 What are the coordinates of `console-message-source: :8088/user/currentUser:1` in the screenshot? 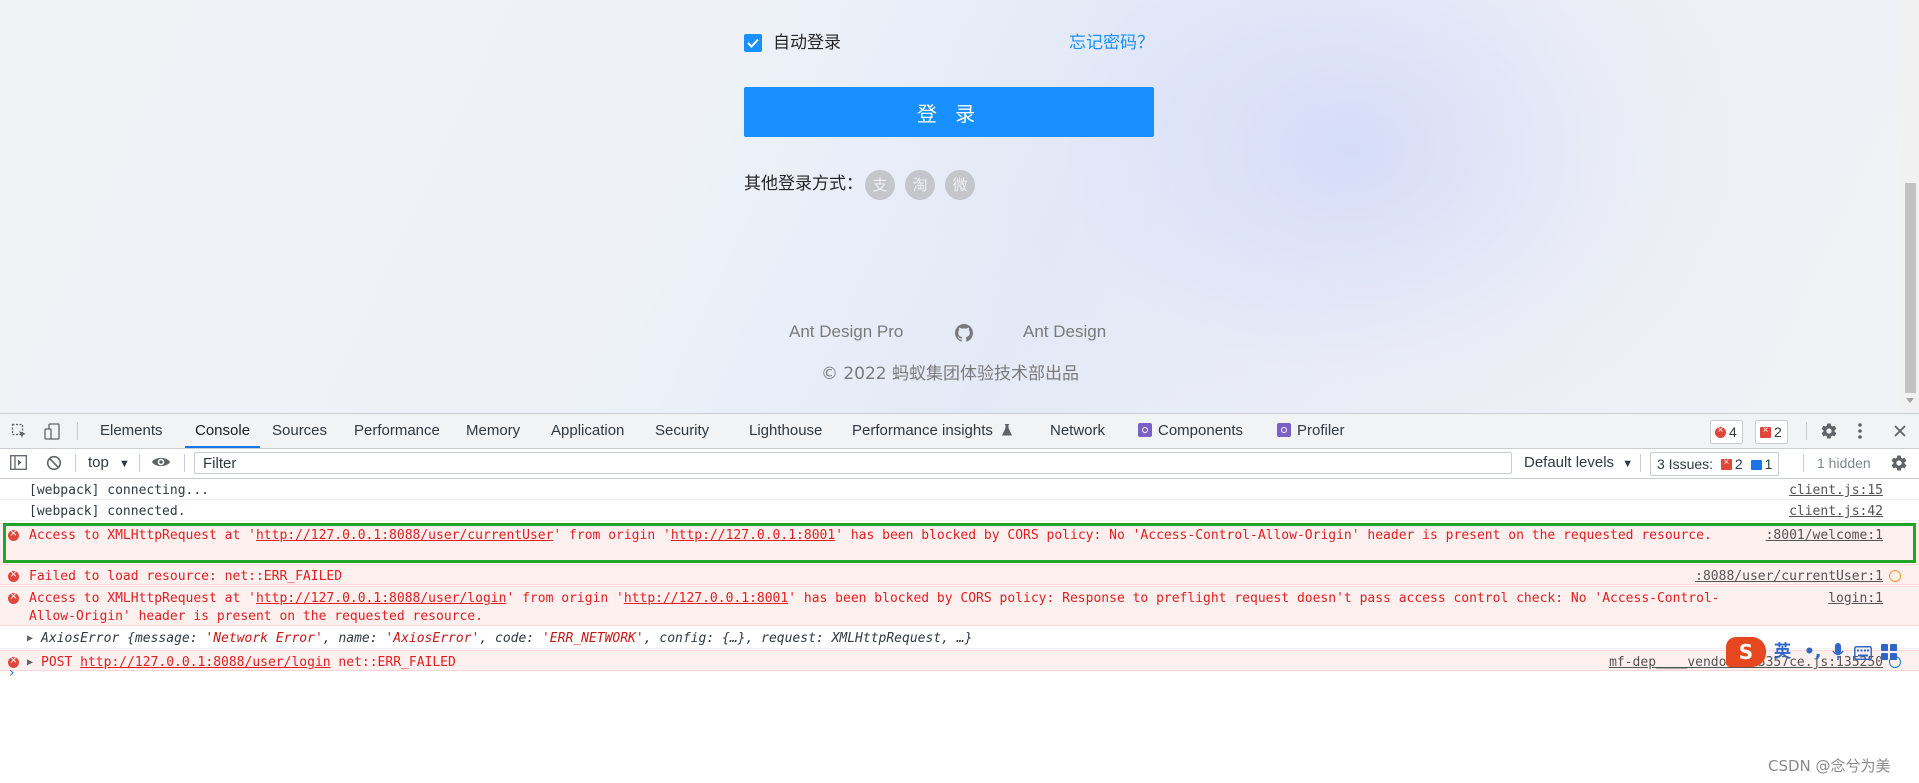 It's located at (1789, 577).